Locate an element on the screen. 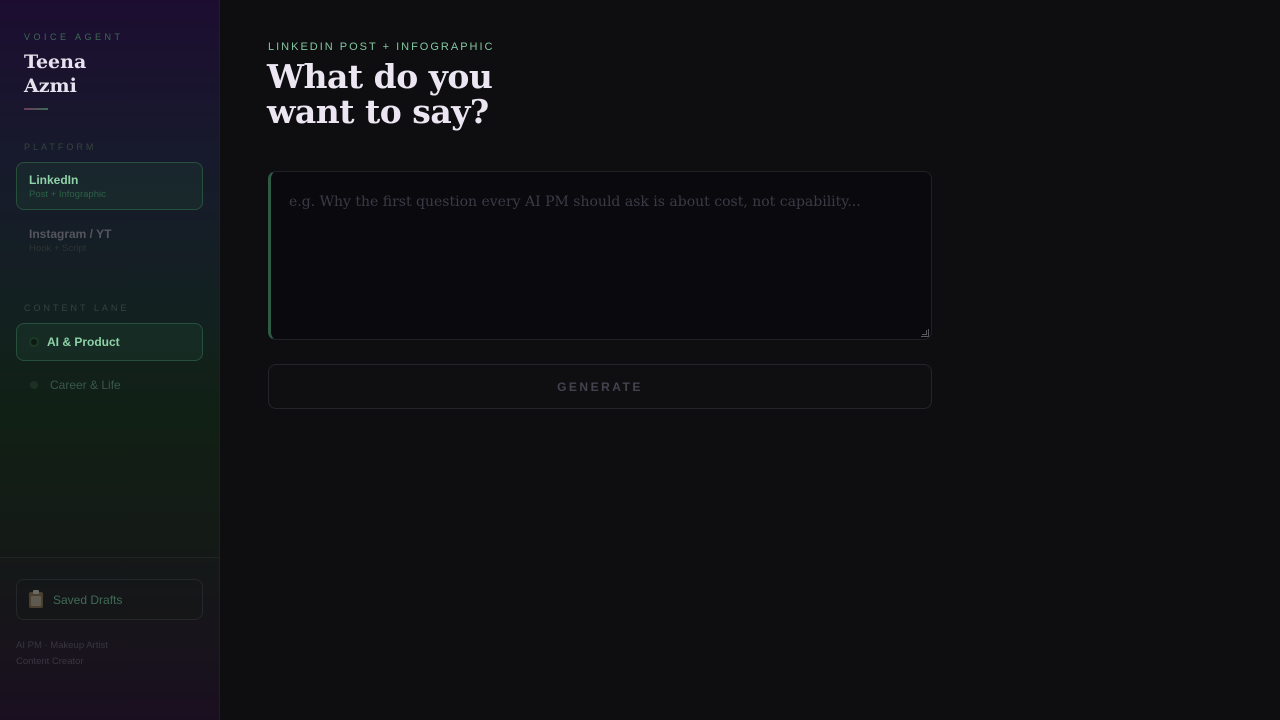  prompt-input is located at coordinates (601, 255).